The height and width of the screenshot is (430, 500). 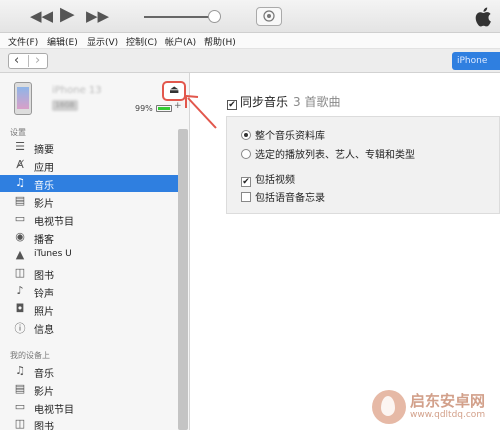 What do you see at coordinates (180, 41) in the screenshot?
I see `menu-account: 帐户(A)` at bounding box center [180, 41].